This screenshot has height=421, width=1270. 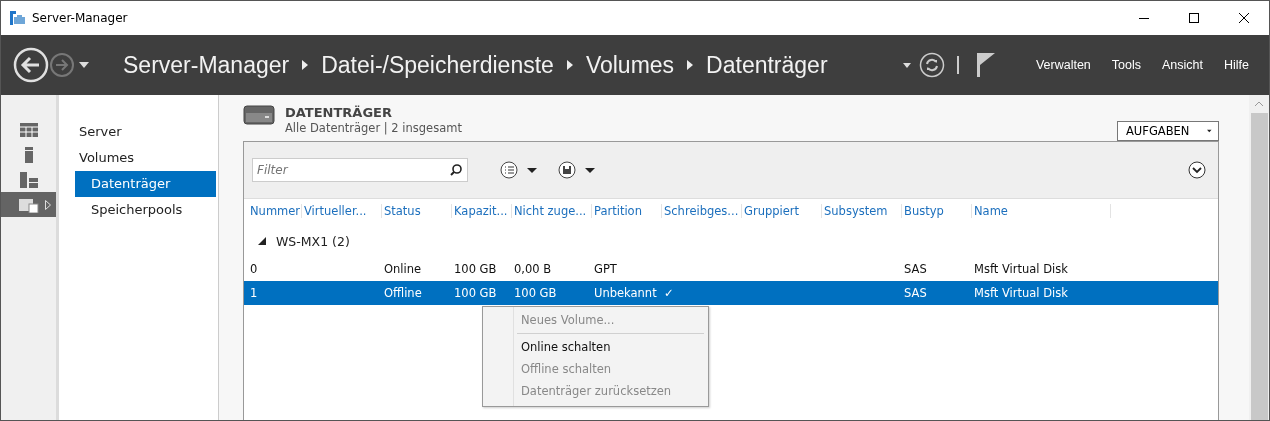 I want to click on menu-item: Tools, so click(x=1126, y=65).